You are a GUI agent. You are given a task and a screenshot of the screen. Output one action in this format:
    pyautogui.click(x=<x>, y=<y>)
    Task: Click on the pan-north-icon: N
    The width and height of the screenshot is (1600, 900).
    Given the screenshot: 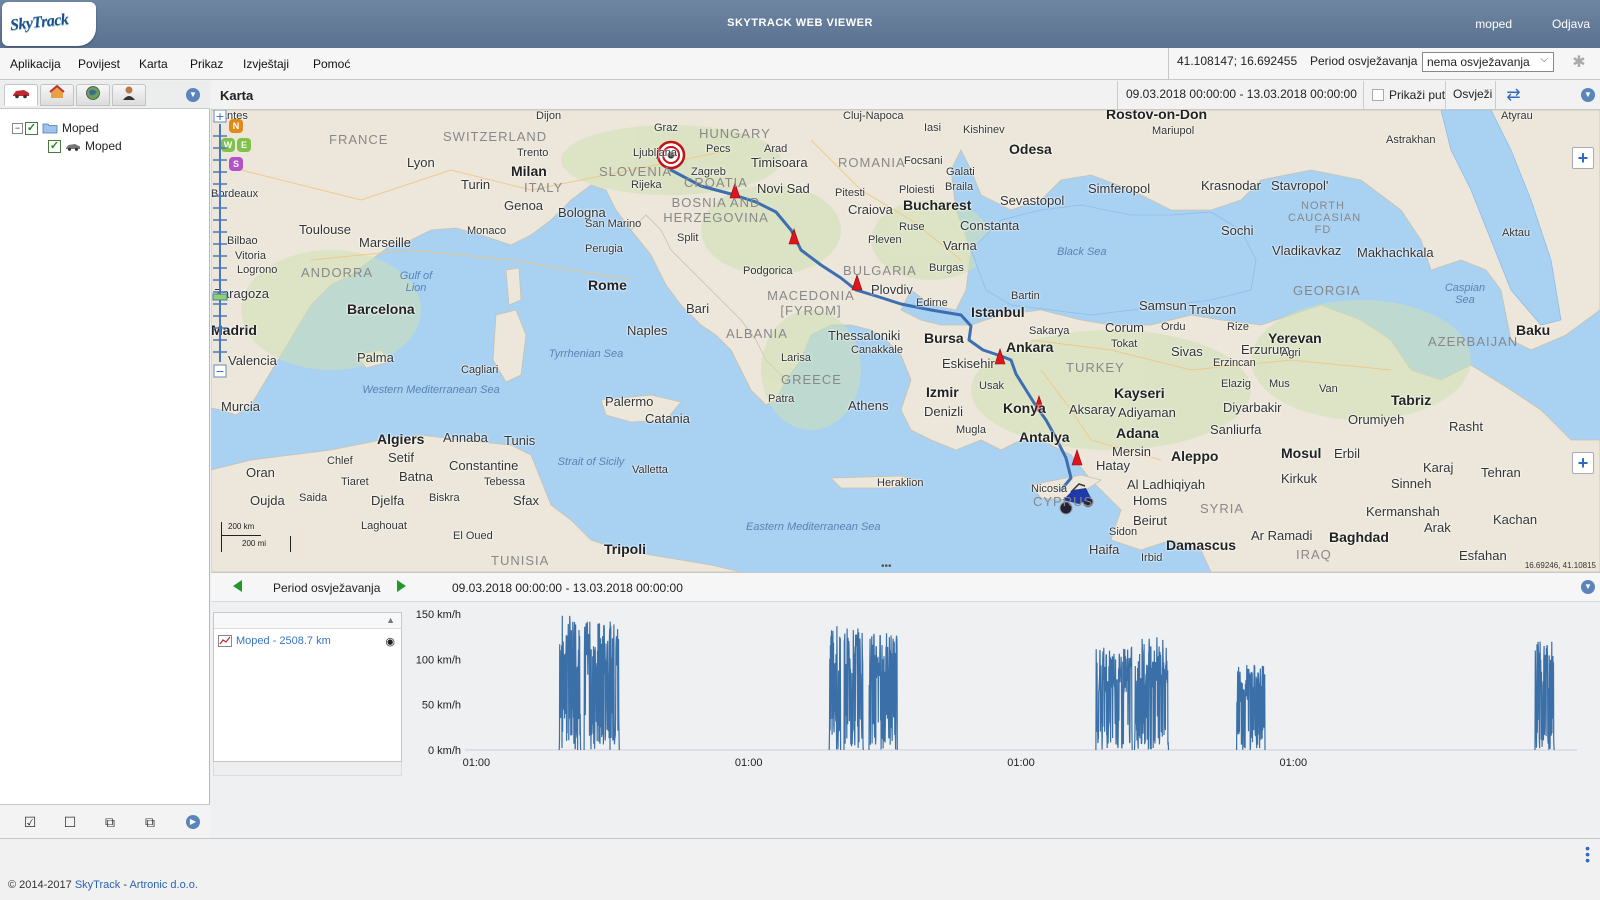 What is the action you would take?
    pyautogui.click(x=236, y=126)
    